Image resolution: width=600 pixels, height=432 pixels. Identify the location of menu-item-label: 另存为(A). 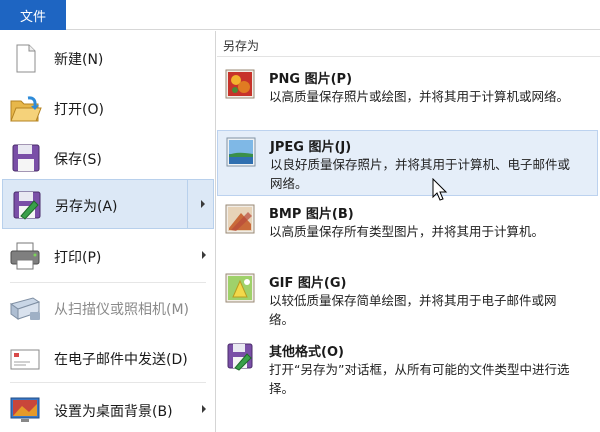
(86, 207).